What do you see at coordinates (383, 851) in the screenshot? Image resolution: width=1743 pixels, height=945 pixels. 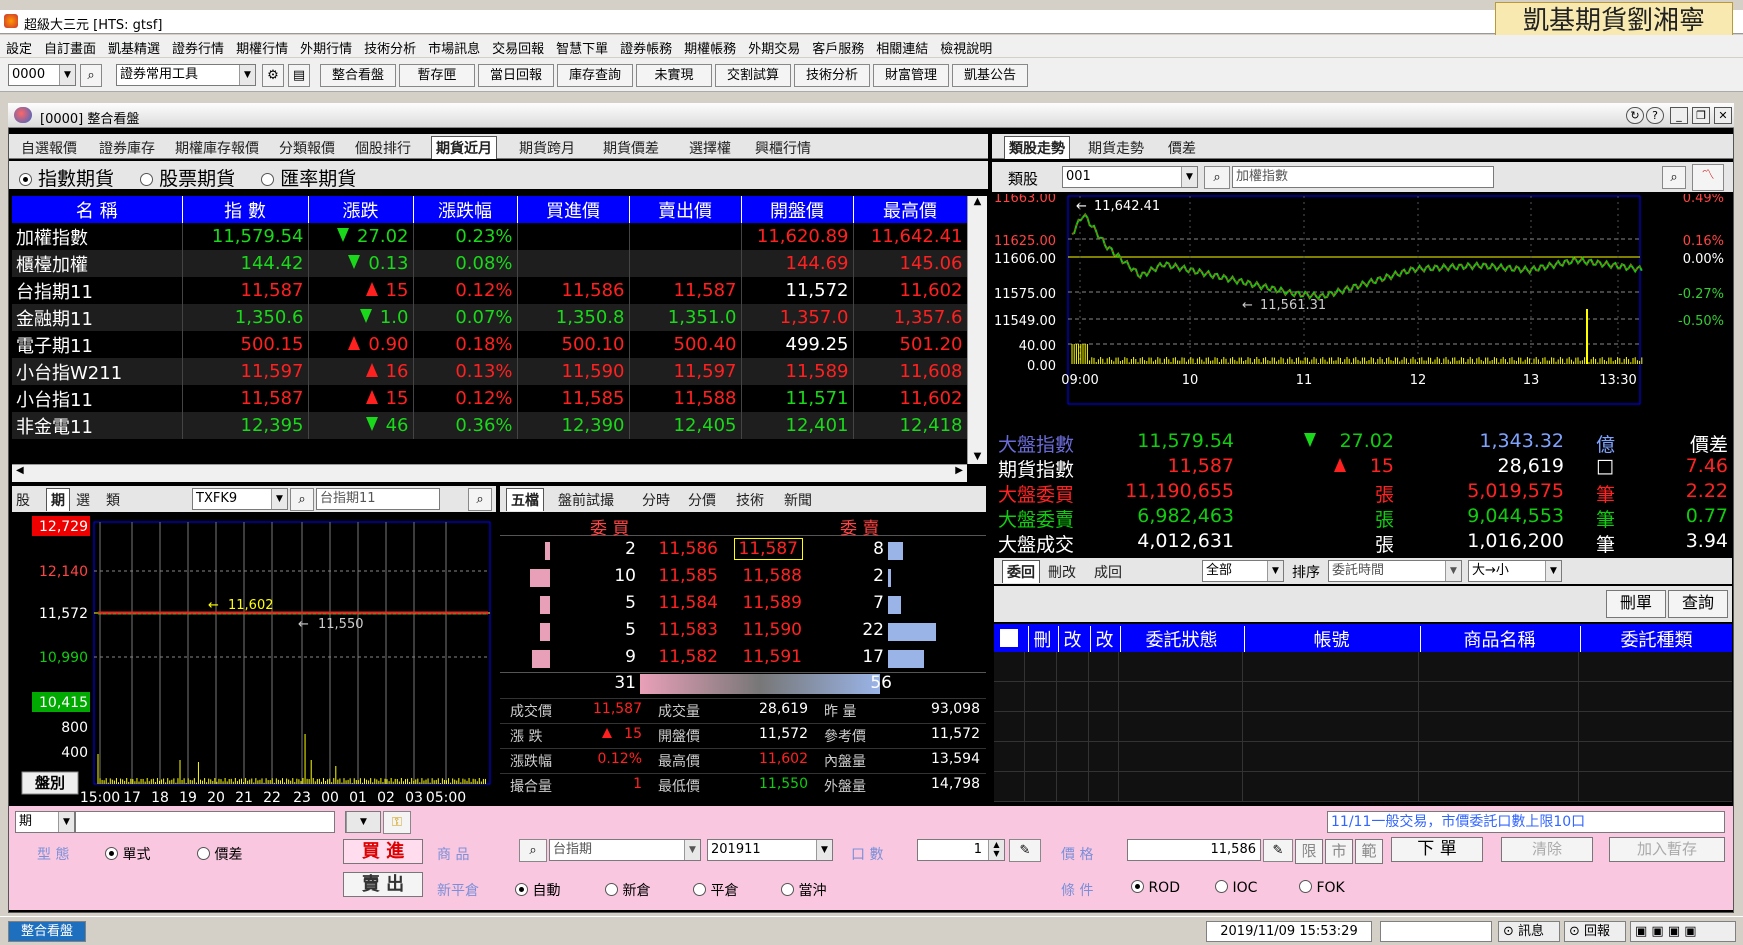 I see `buy-button: 買 進` at bounding box center [383, 851].